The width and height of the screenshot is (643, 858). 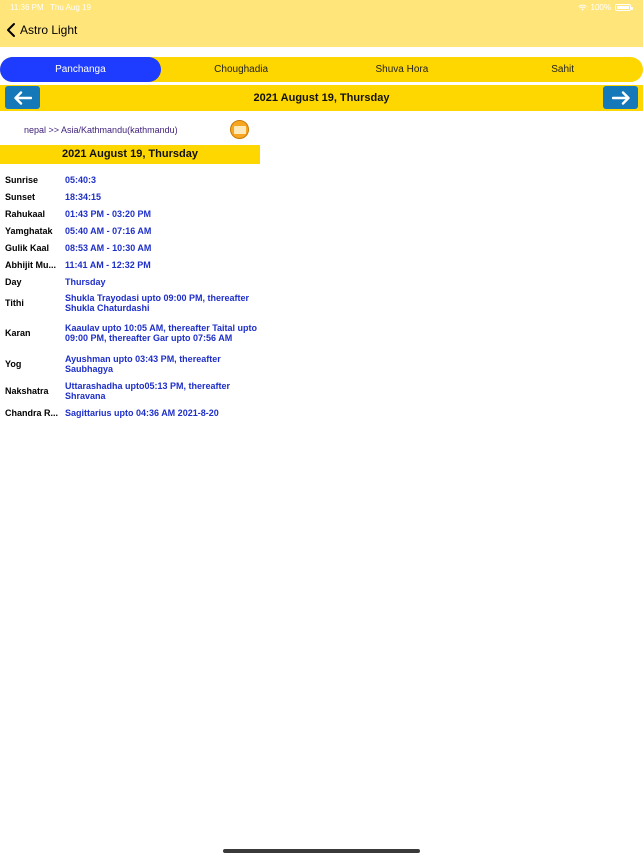 What do you see at coordinates (132, 179) in the screenshot?
I see `table-row: Sunrise 05:40:3` at bounding box center [132, 179].